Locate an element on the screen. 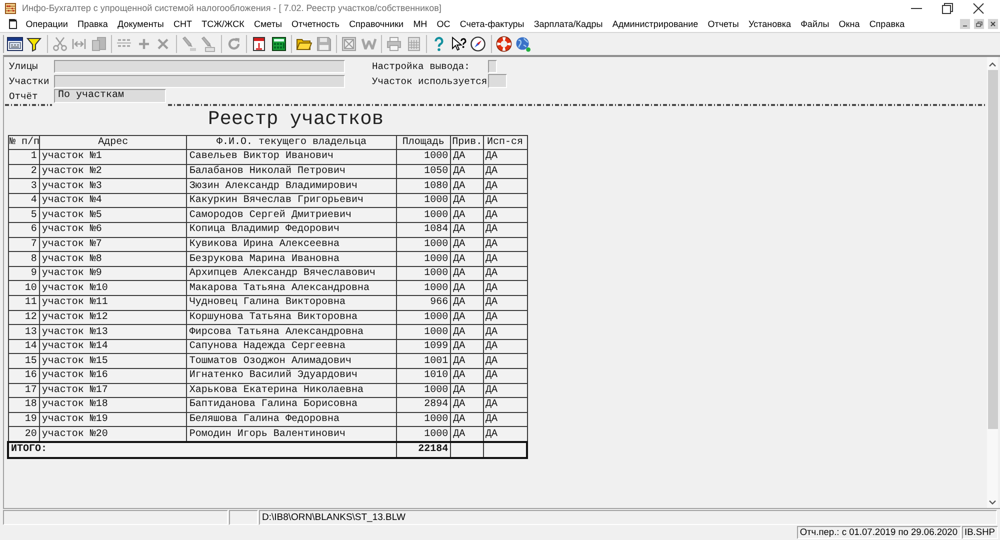 This screenshot has height=540, width=1000. table-cell: 19 is located at coordinates (24, 419).